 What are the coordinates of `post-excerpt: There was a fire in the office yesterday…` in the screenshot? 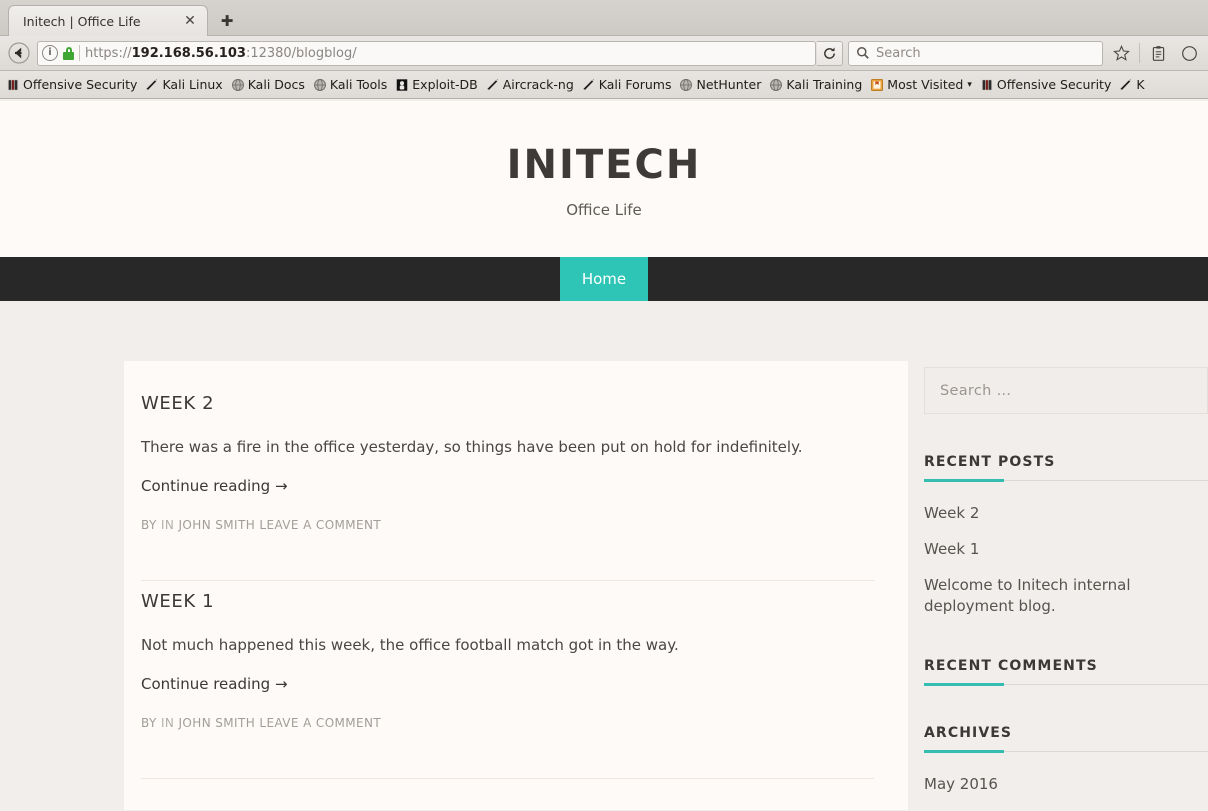 It's located at (472, 447).